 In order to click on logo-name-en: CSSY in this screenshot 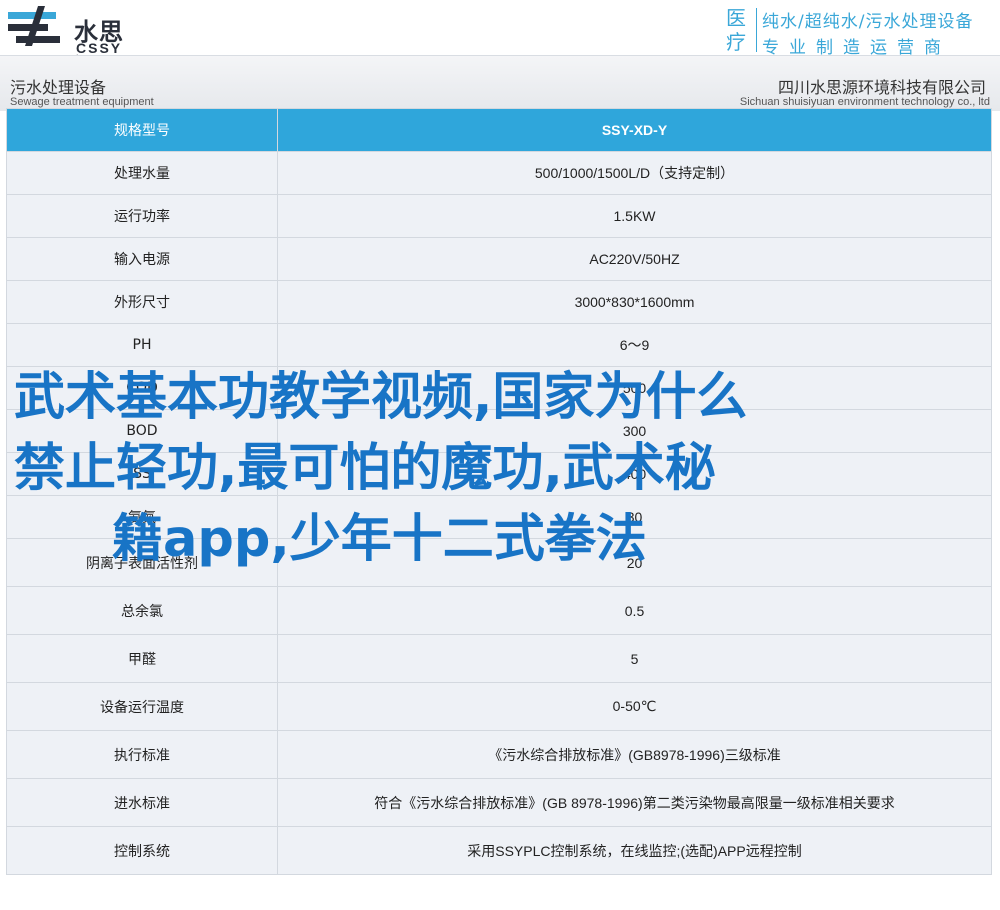, I will do `click(99, 48)`.